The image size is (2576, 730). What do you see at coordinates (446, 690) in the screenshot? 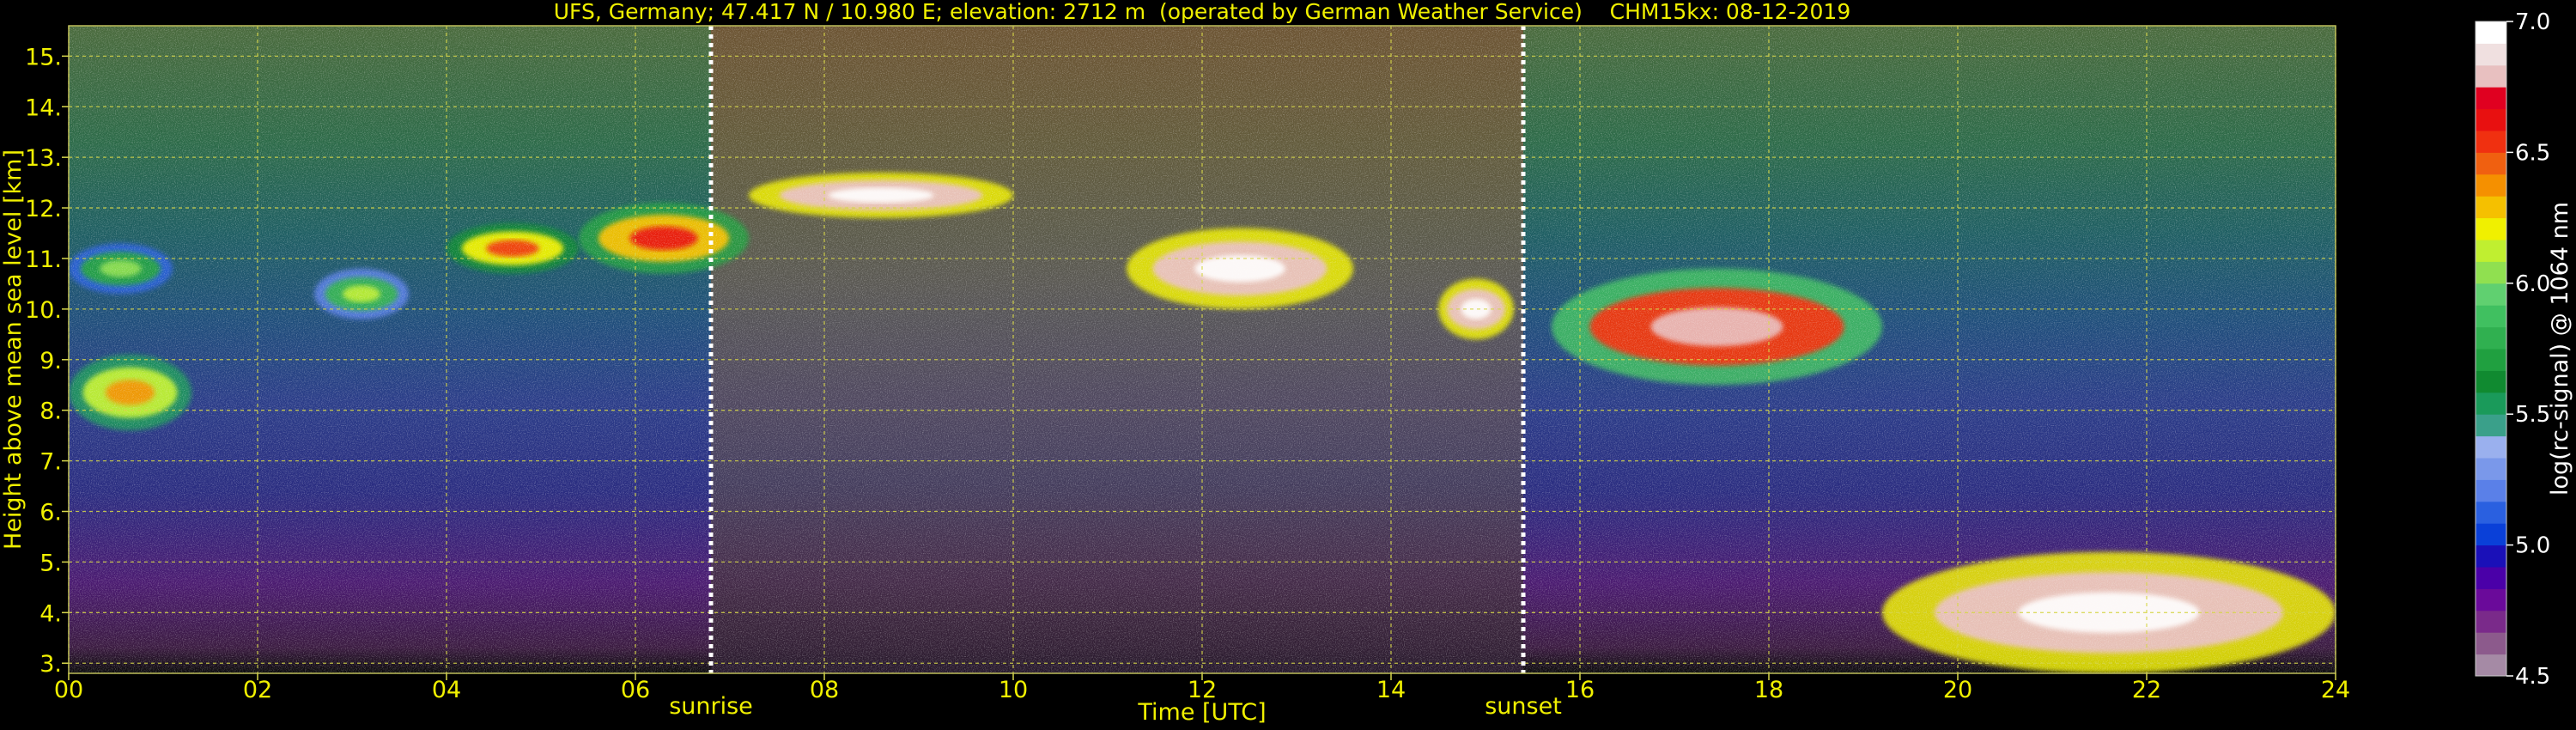
I see `x-tick-label: 04` at bounding box center [446, 690].